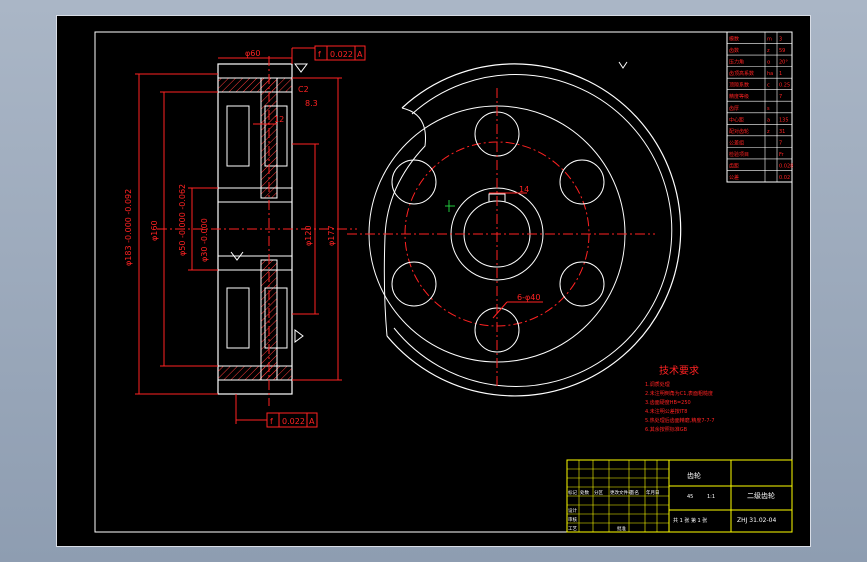 The width and height of the screenshot is (867, 562). What do you see at coordinates (271, 421) in the screenshot?
I see `tol-symbol-bottom: f` at bounding box center [271, 421].